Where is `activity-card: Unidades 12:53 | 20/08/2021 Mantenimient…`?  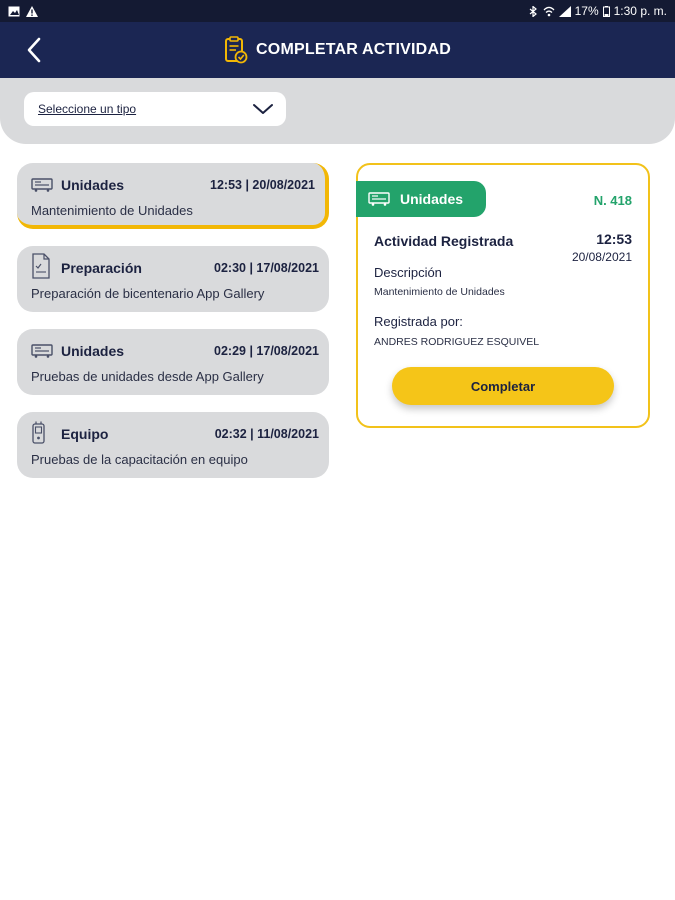
activity-card: Unidades 12:53 | 20/08/2021 Mantenimient… is located at coordinates (173, 196).